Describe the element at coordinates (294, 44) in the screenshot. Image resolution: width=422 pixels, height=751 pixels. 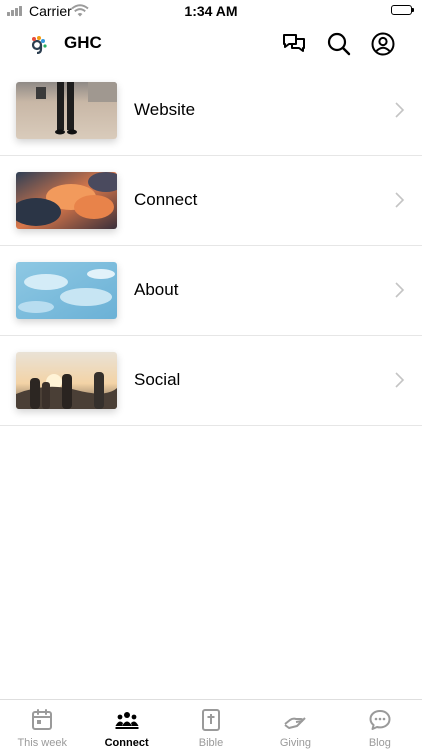
I see `chat-bubbles-icon` at that location.